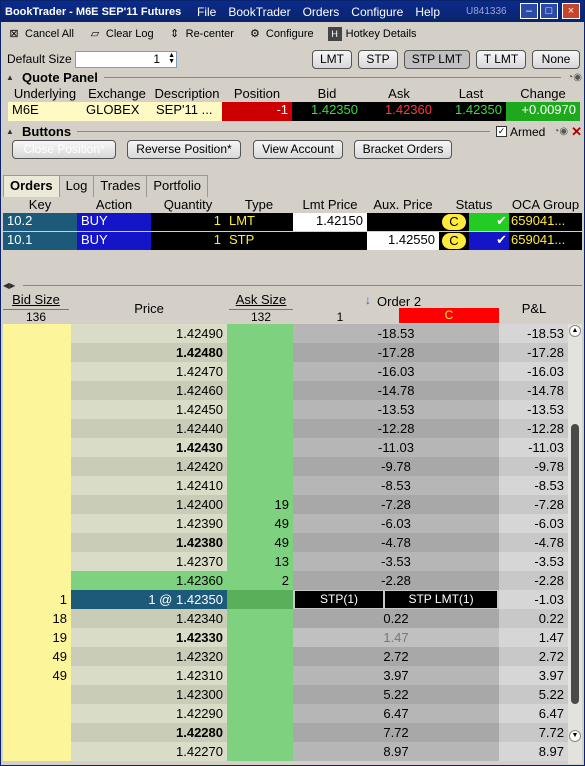  I want to click on pnl-cell: -17.28, so click(533, 352).